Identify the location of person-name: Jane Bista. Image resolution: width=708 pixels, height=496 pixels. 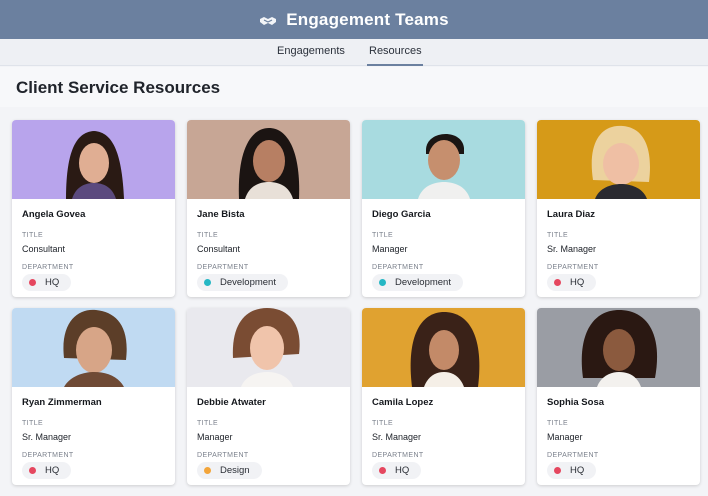
(221, 214).